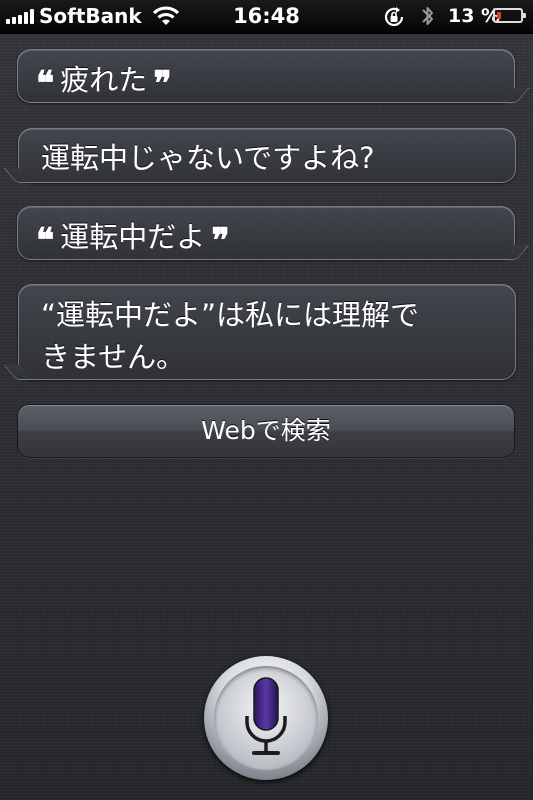 The image size is (533, 800). I want to click on orientation-lock-icon, so click(394, 19).